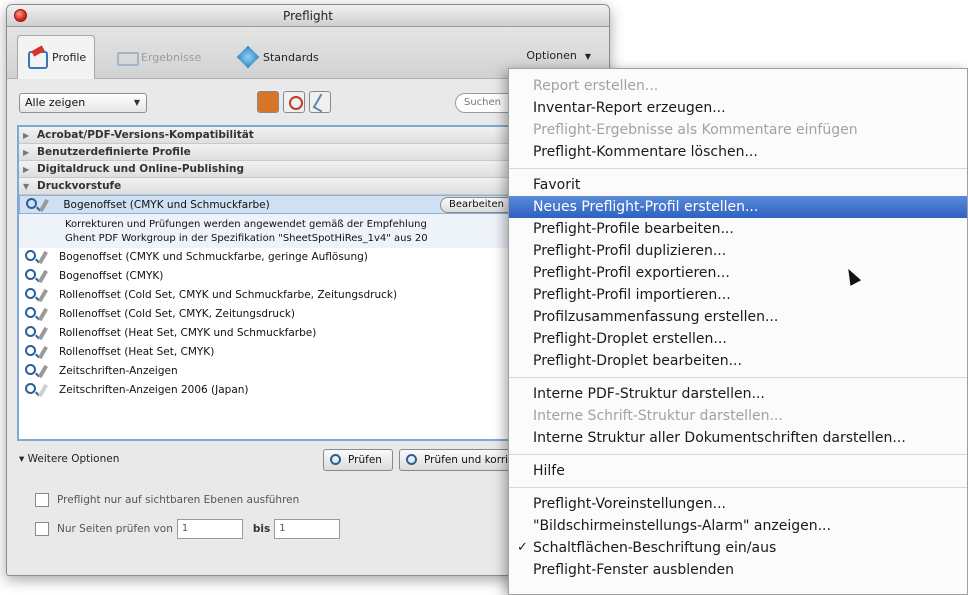  Describe the element at coordinates (738, 570) in the screenshot. I see `menu-item-hide-window: Preflight-Fenster ausblenden` at that location.